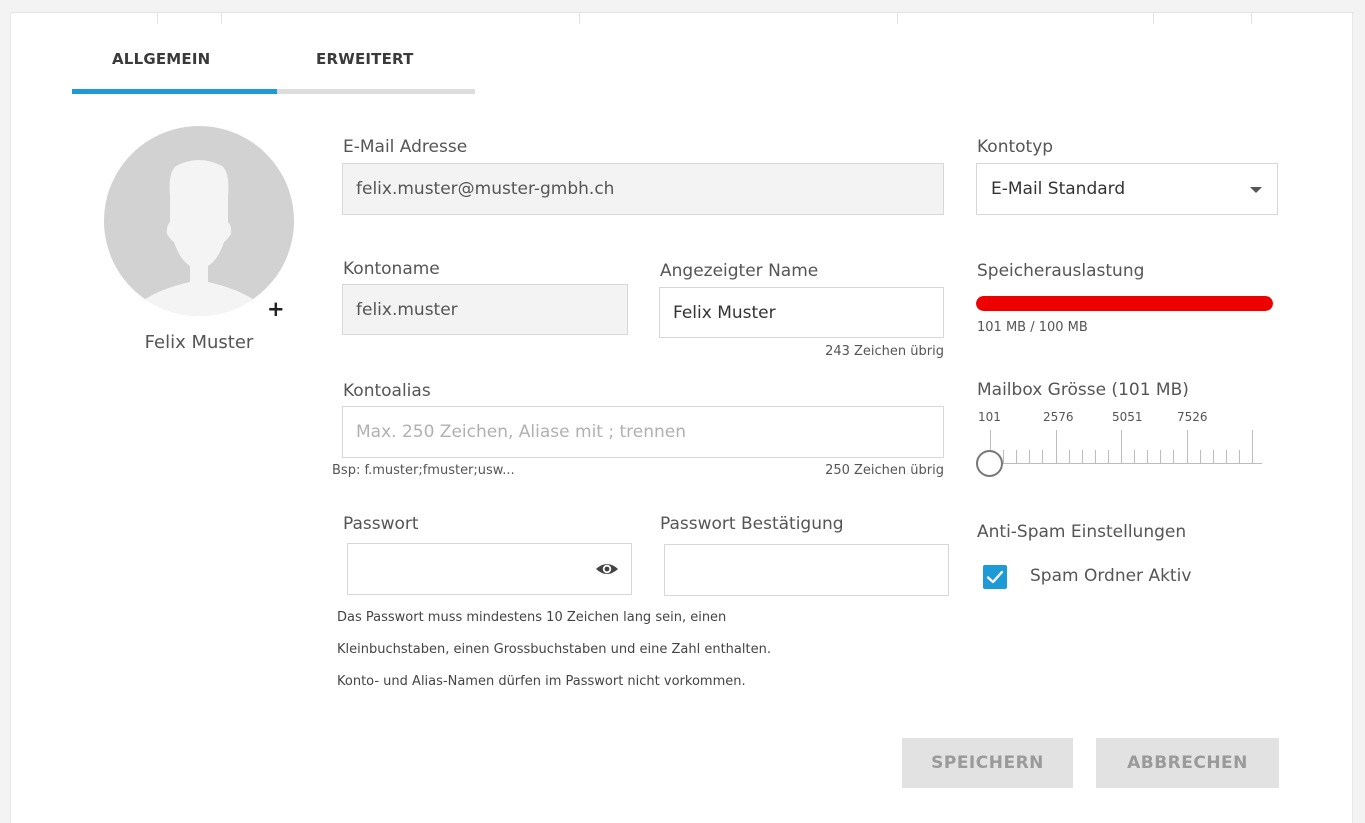 Image resolution: width=1365 pixels, height=823 pixels. Describe the element at coordinates (987, 763) in the screenshot. I see `save-button: SPEICHERN` at that location.